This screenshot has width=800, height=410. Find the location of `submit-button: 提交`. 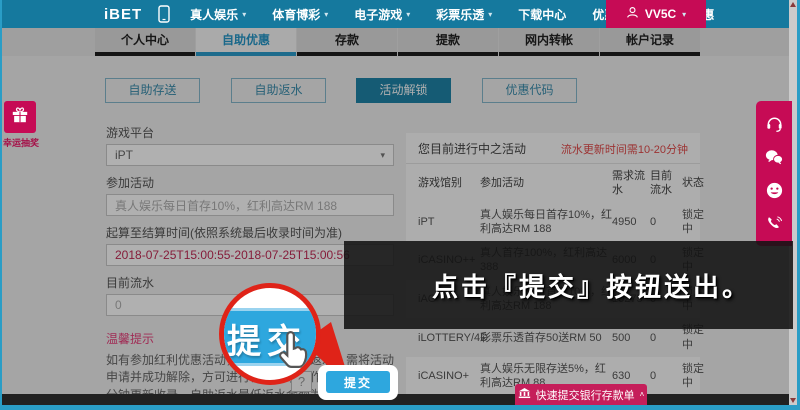

submit-button: 提交 is located at coordinates (358, 382).